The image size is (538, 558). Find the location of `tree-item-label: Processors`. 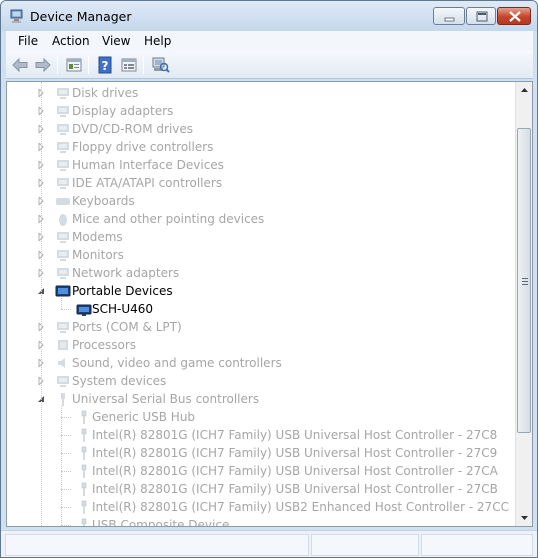

tree-item-label: Processors is located at coordinates (104, 345).